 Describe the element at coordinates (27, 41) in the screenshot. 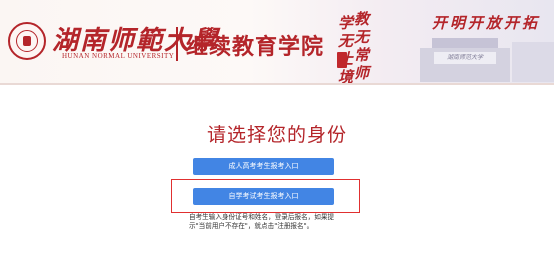

I see `university-logo-icon` at that location.